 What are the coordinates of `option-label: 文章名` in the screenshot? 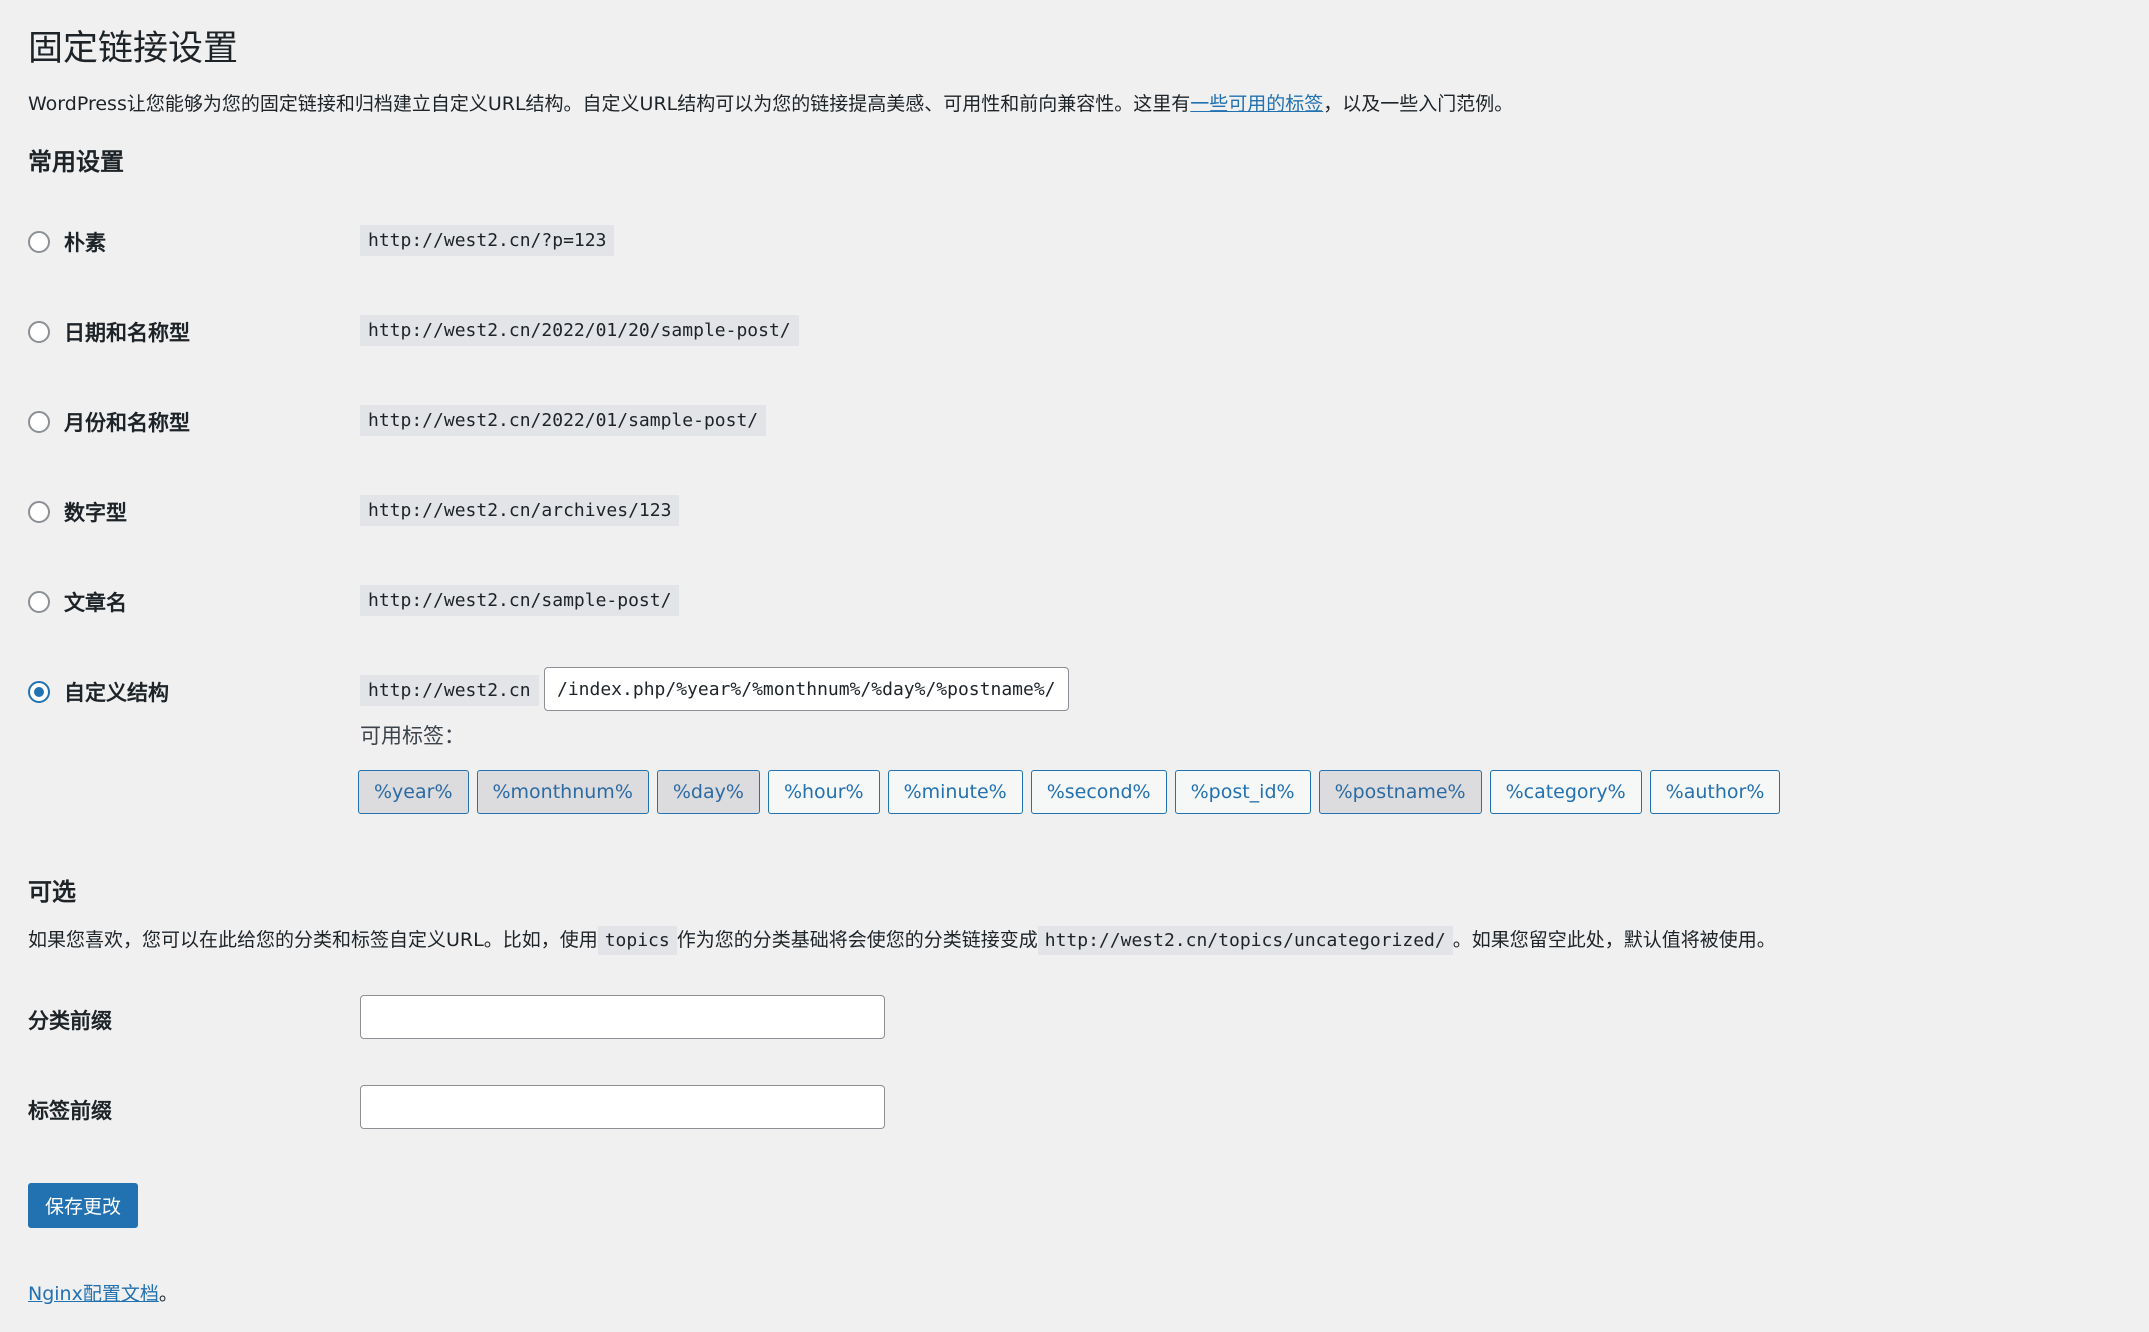 It's located at (95, 603).